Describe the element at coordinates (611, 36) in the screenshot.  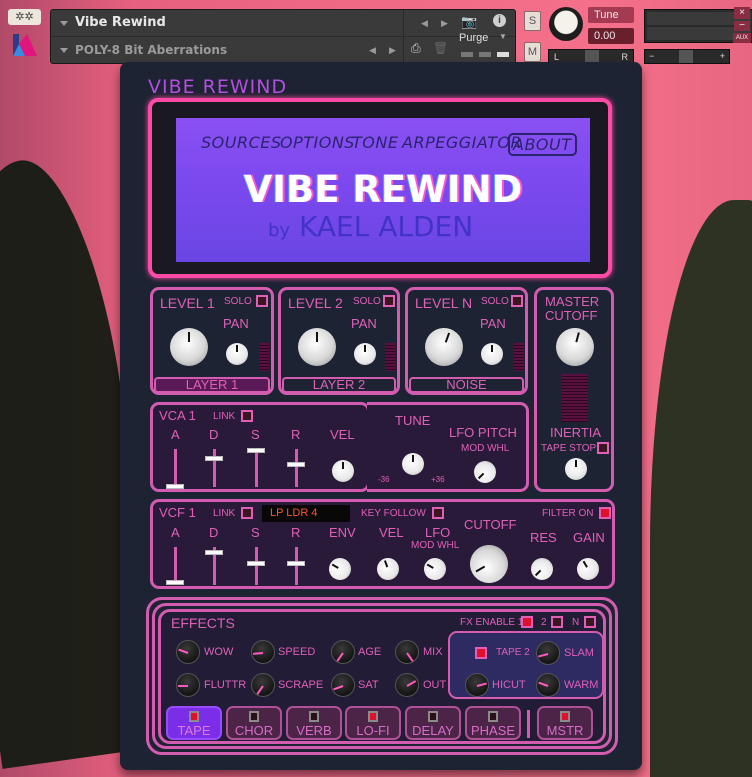
I see `tune-value: 0.00` at that location.